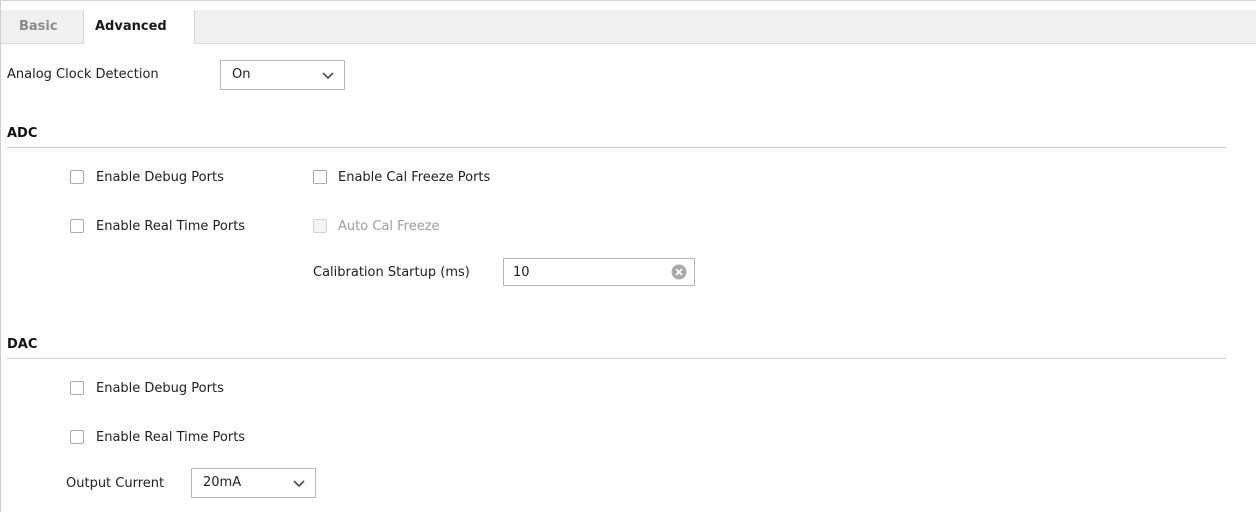 The width and height of the screenshot is (1256, 512). I want to click on analog-clock-detection-select: On, so click(282, 75).